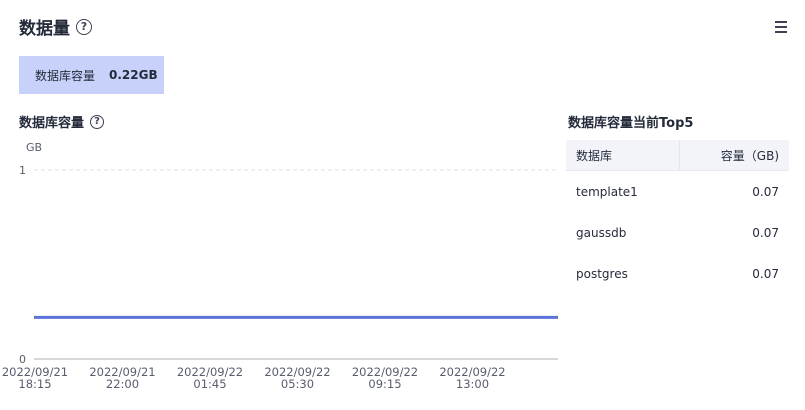 The image size is (805, 410). I want to click on summary-value: 0.22GB, so click(133, 75).